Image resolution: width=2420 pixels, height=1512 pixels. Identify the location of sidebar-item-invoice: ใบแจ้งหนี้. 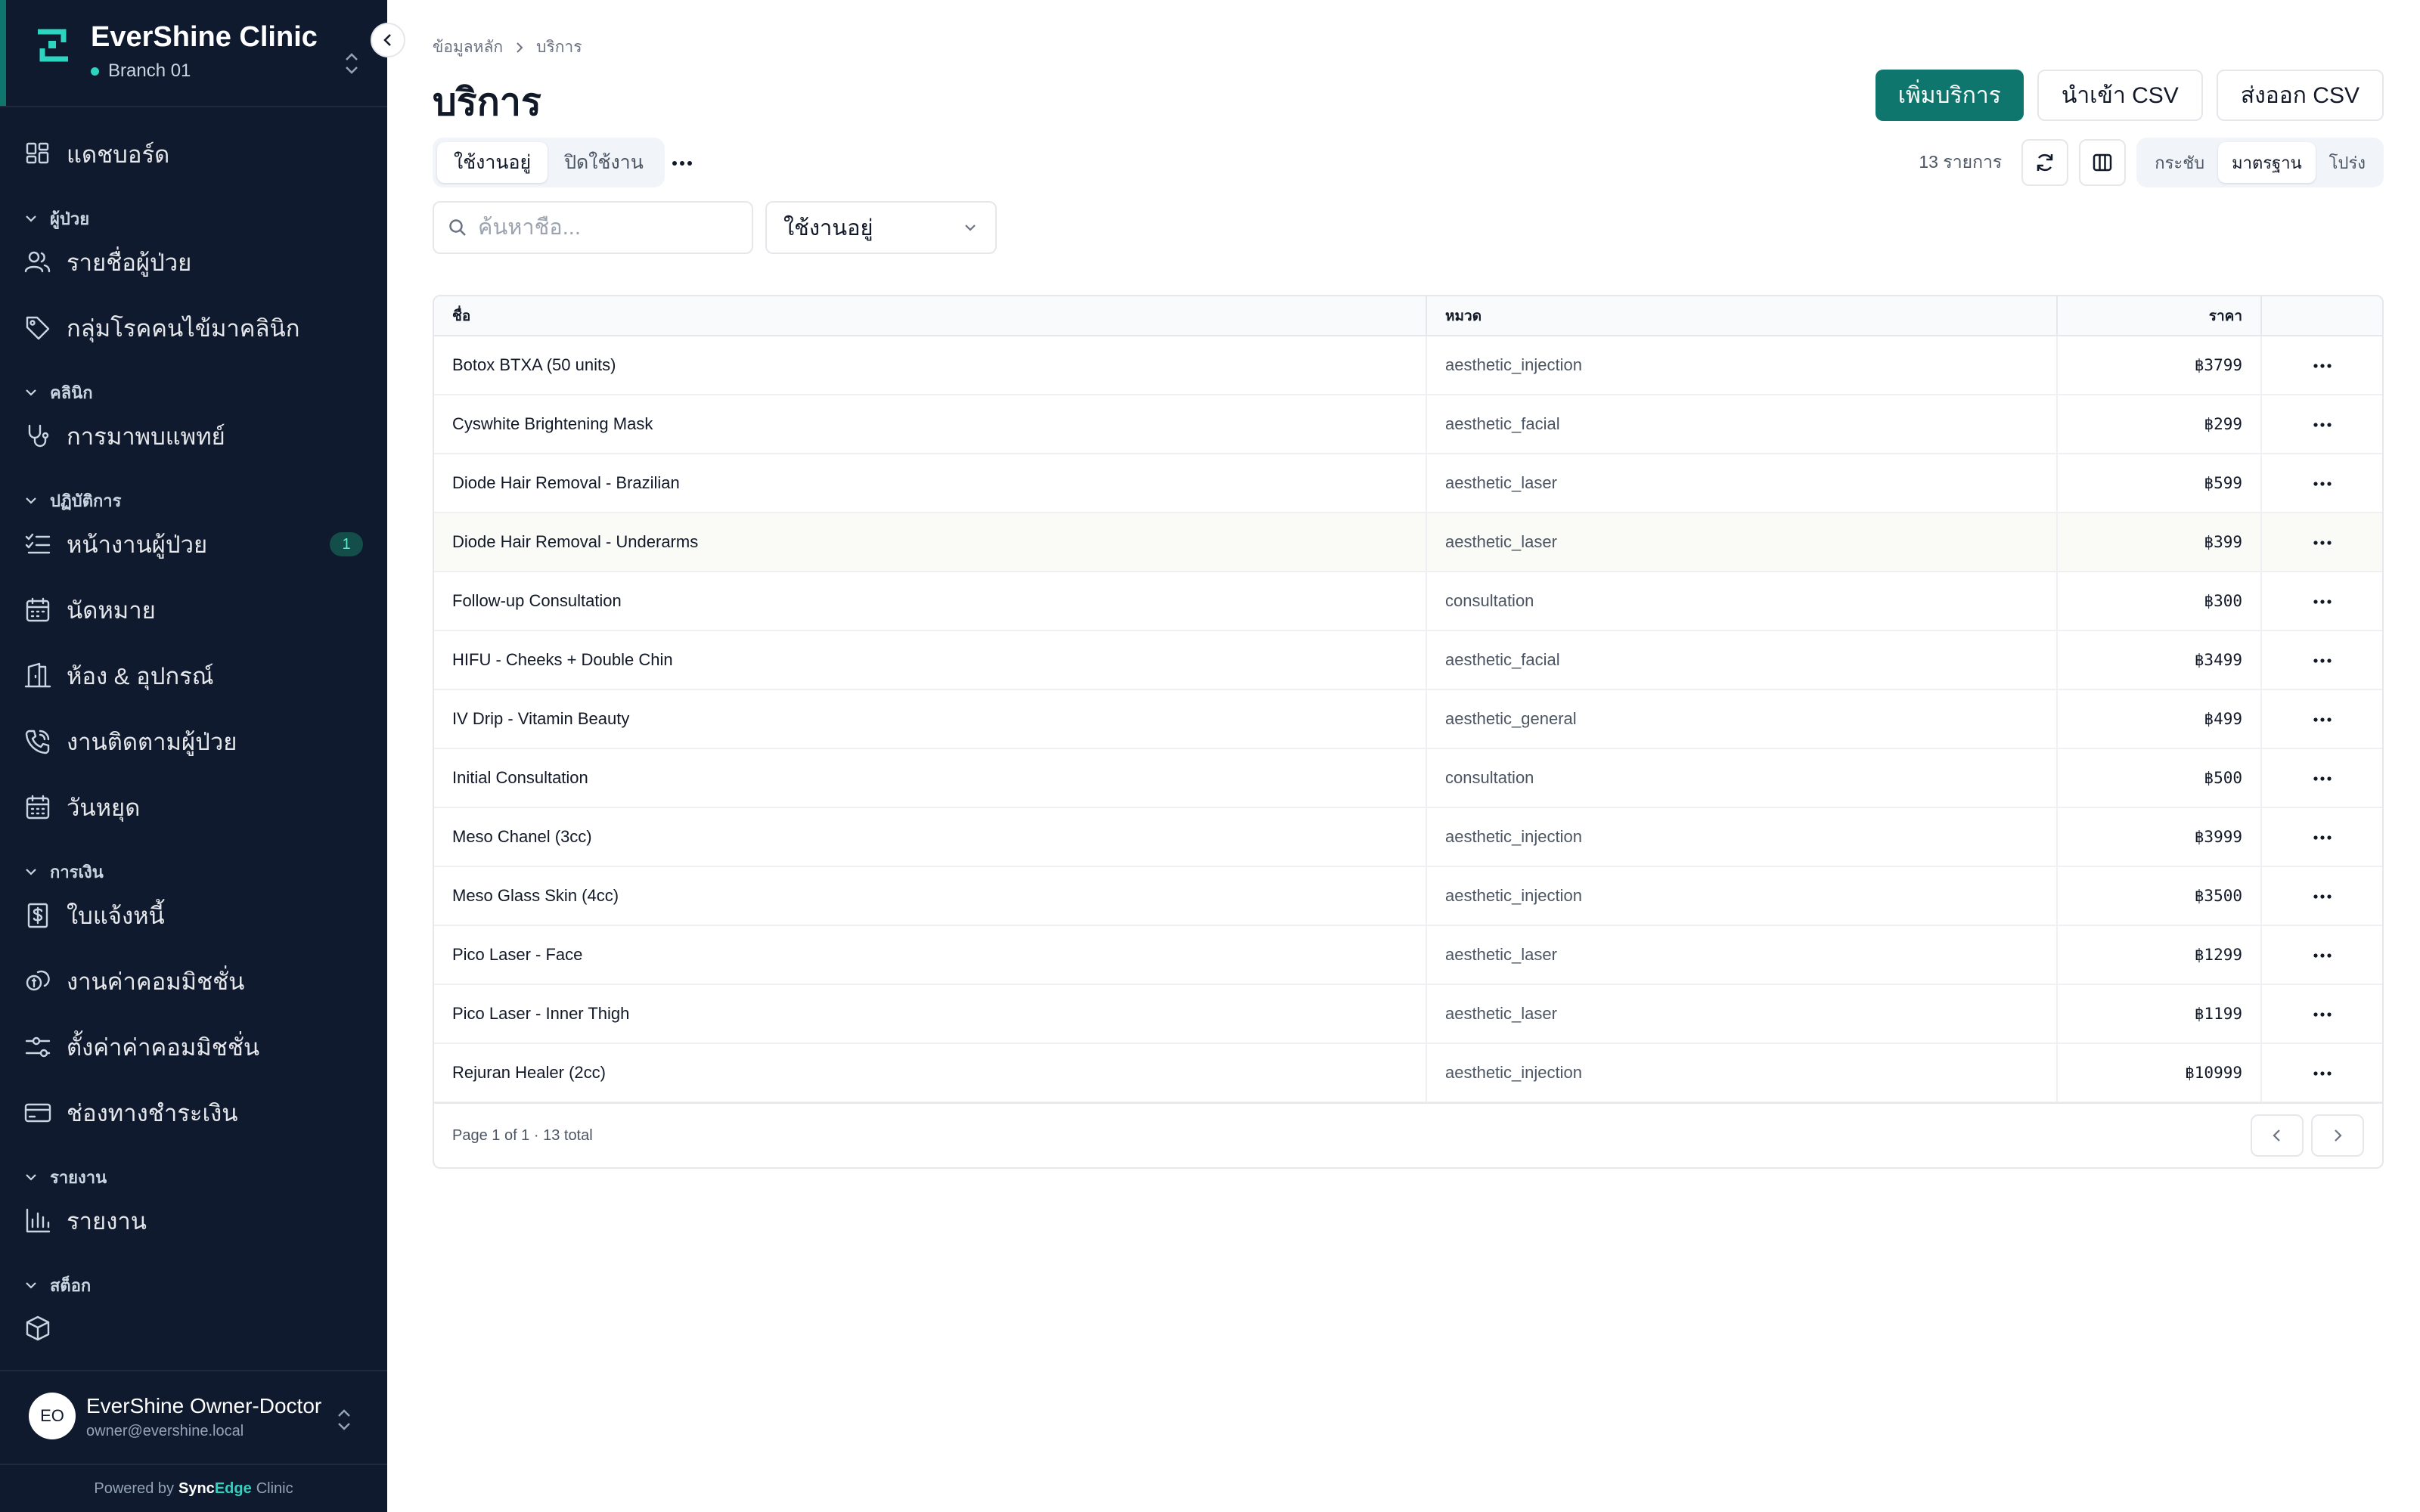
(197, 916).